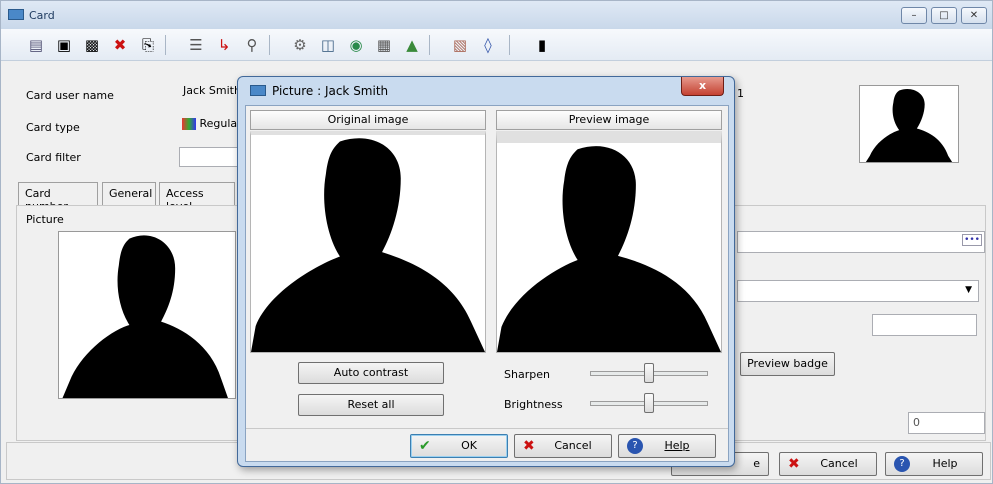  Describe the element at coordinates (148, 45) in the screenshot. I see `print-icon: ⎘` at that location.